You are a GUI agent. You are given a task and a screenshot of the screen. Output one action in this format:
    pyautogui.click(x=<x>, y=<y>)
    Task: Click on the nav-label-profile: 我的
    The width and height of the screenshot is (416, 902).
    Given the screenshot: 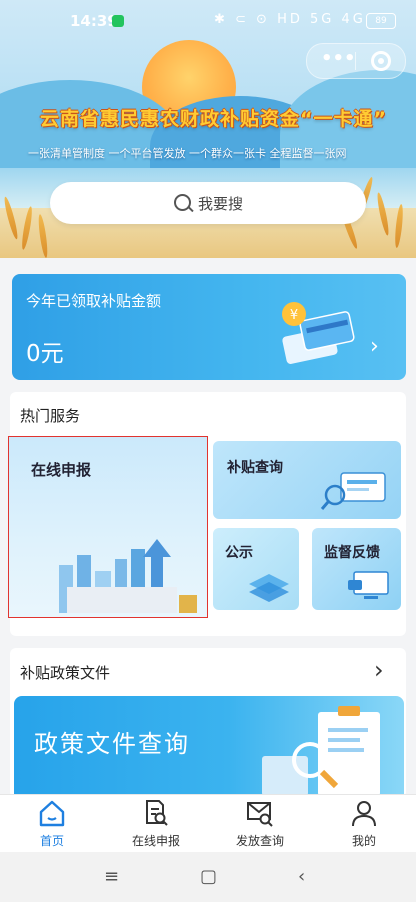 What is the action you would take?
    pyautogui.click(x=363, y=841)
    